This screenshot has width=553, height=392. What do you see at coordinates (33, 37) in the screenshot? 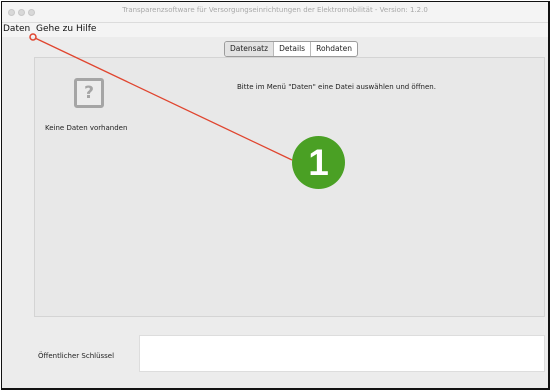
I see `pointer-target-circle` at bounding box center [33, 37].